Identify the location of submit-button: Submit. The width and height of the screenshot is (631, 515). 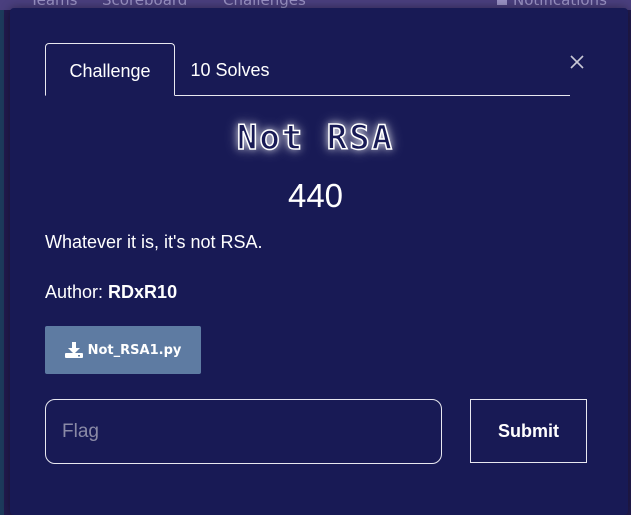
(528, 431).